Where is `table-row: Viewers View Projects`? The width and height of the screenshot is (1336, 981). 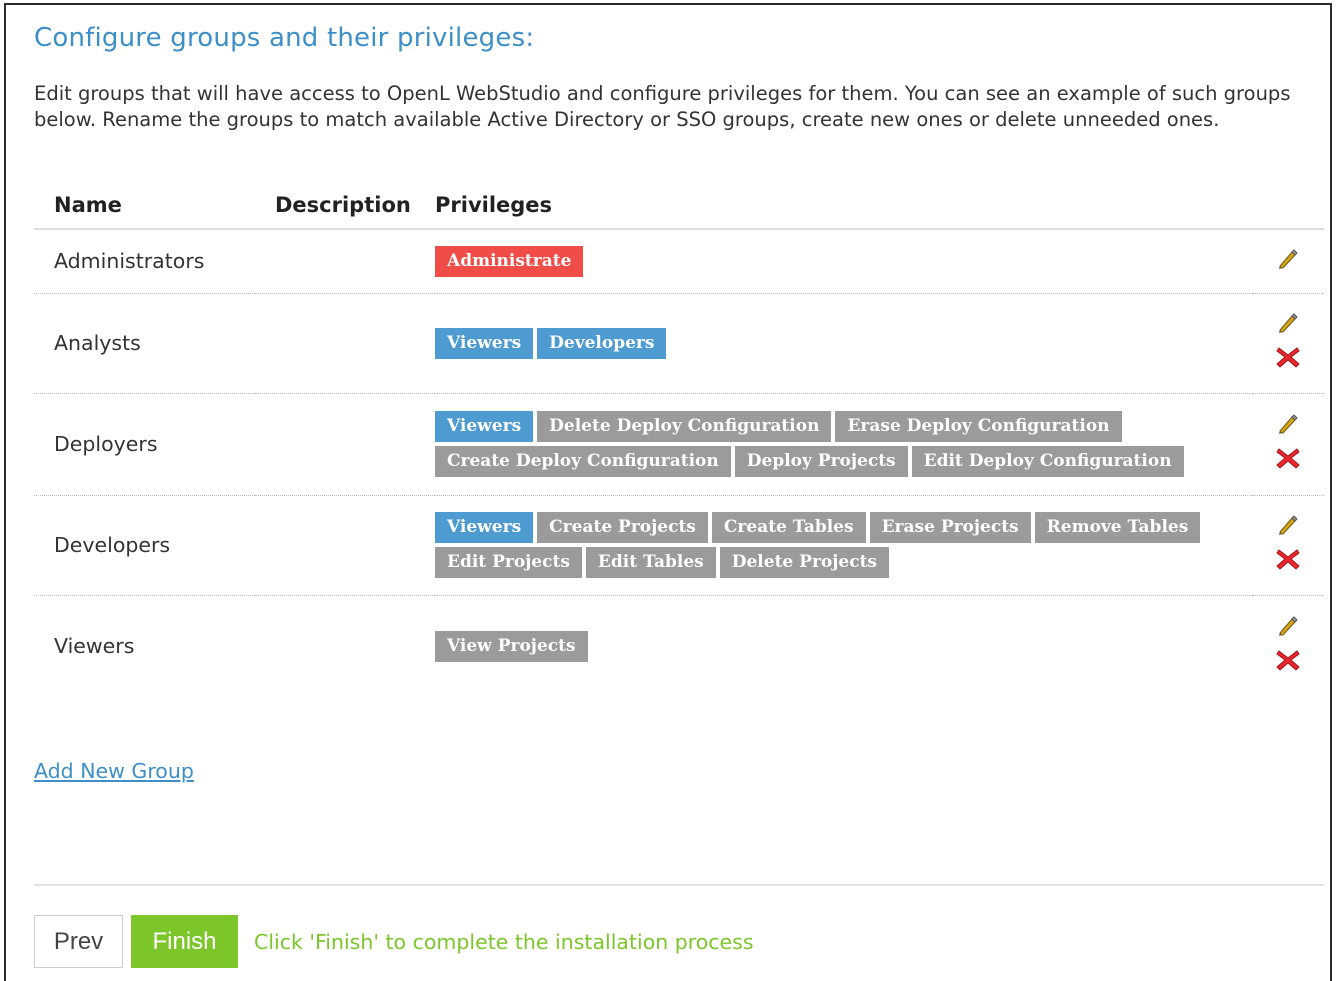 table-row: Viewers View Projects is located at coordinates (679, 646).